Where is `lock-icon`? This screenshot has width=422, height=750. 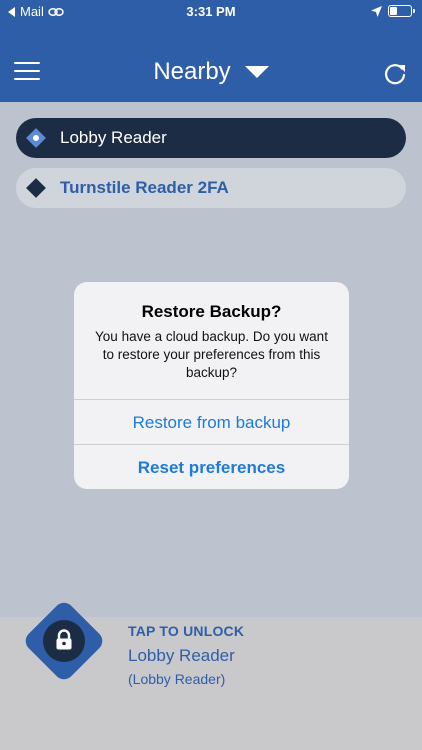
lock-icon is located at coordinates (64, 639).